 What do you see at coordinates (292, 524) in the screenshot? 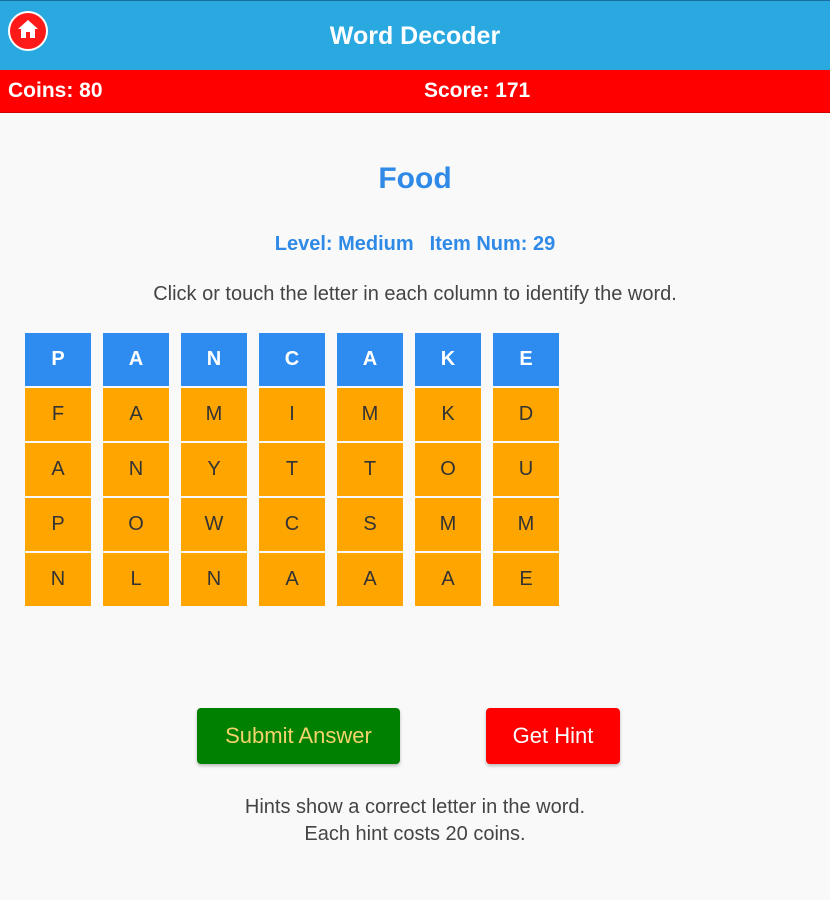
I see `letter-option-tile: C` at bounding box center [292, 524].